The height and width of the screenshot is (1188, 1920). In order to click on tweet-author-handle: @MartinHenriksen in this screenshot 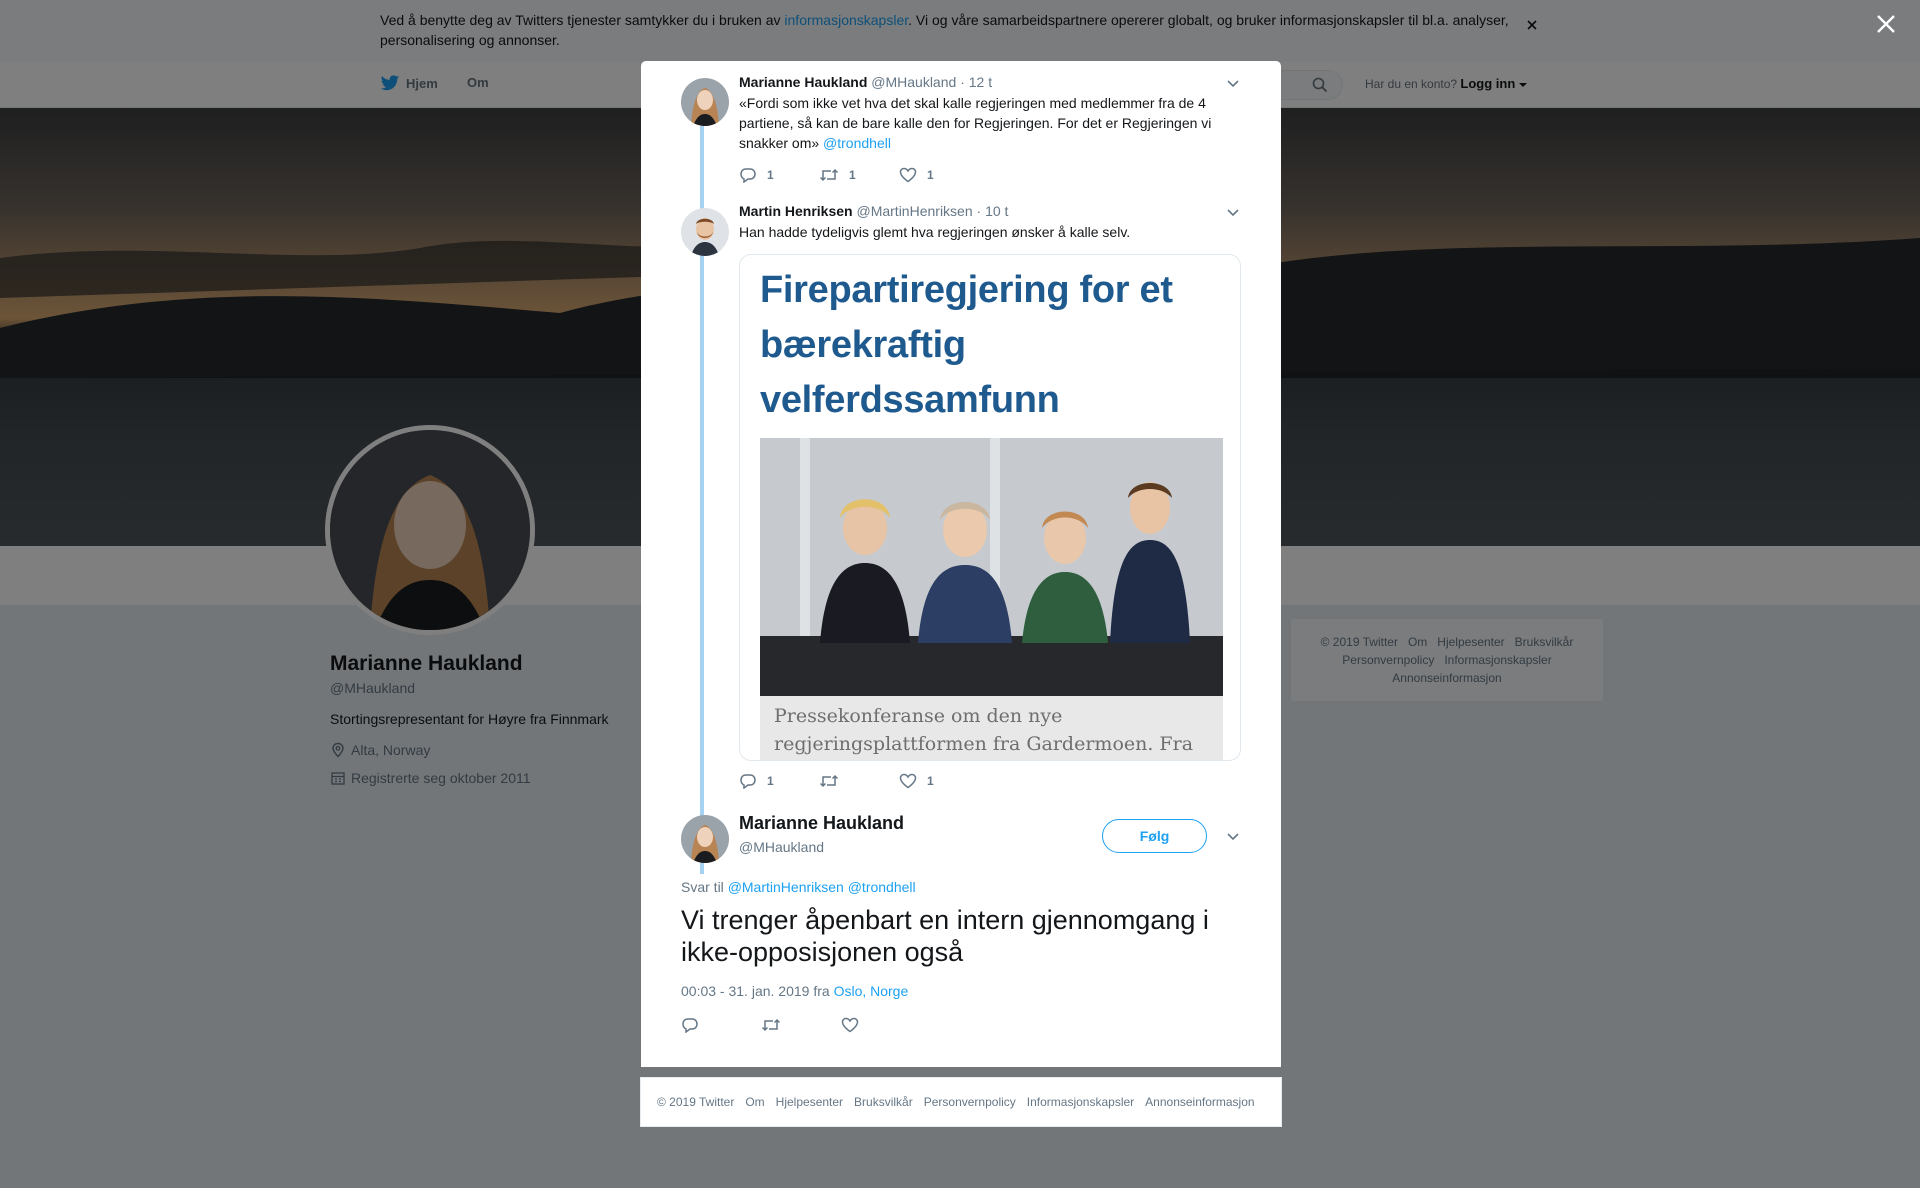, I will do `click(914, 211)`.